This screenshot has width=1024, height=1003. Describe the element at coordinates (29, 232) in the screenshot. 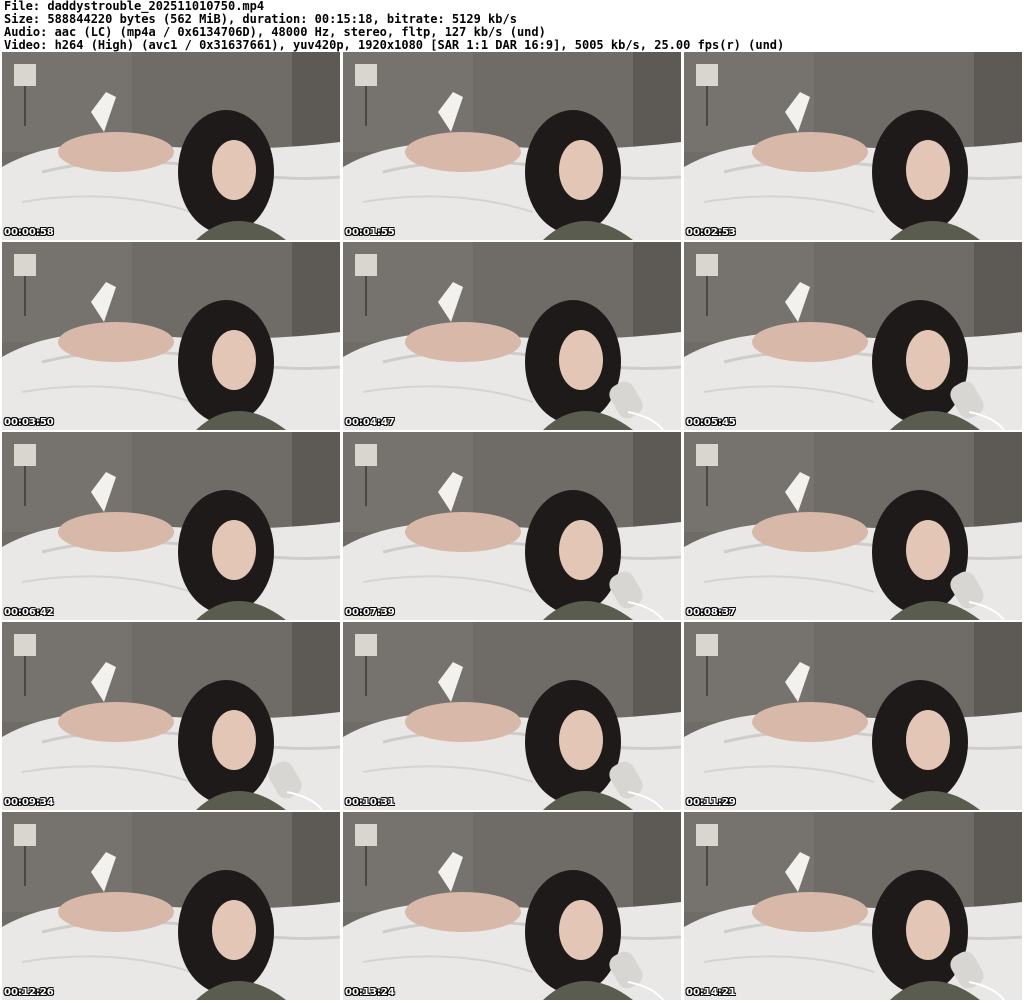

I see `thumbnail-timestamp: 00:00:58` at that location.